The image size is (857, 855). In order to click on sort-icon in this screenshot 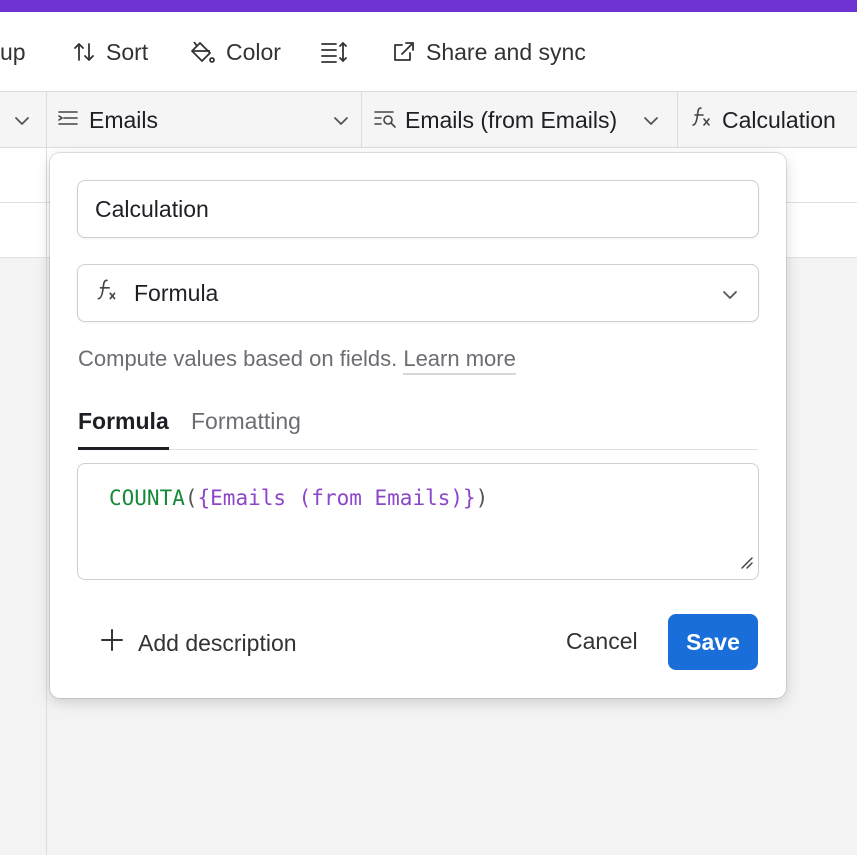, I will do `click(84, 52)`.